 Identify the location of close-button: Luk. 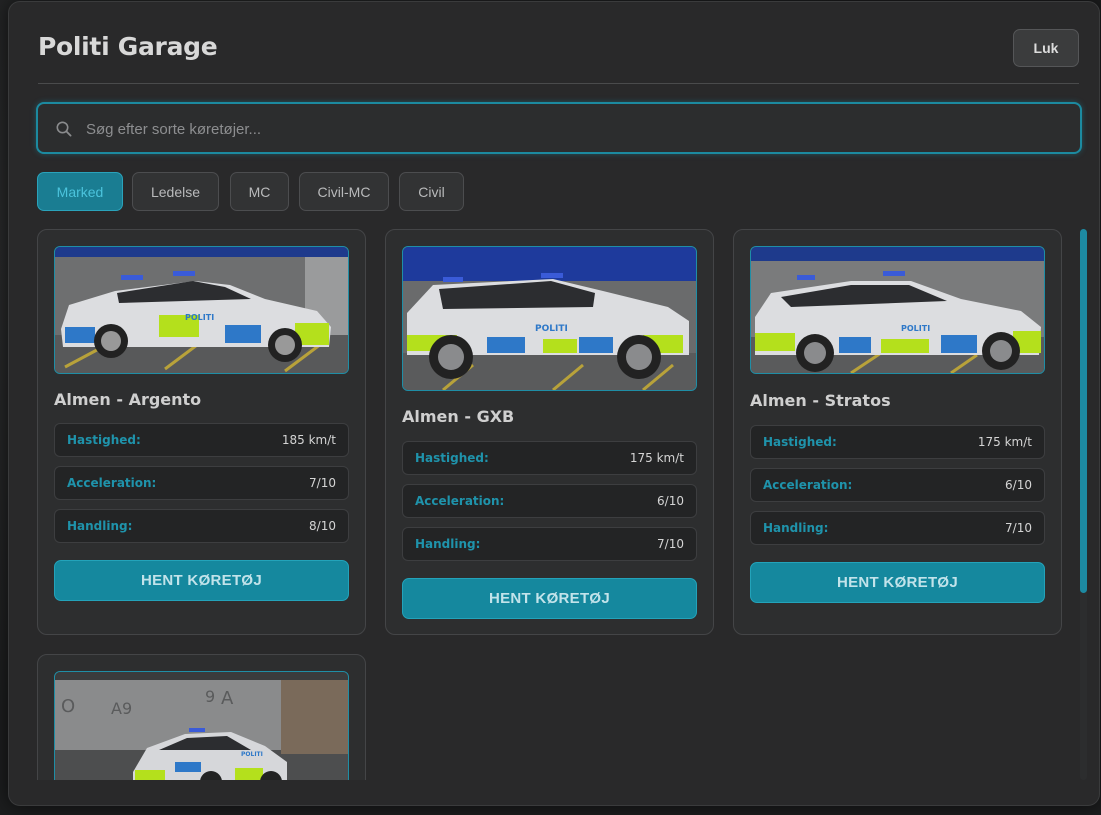
(1046, 48).